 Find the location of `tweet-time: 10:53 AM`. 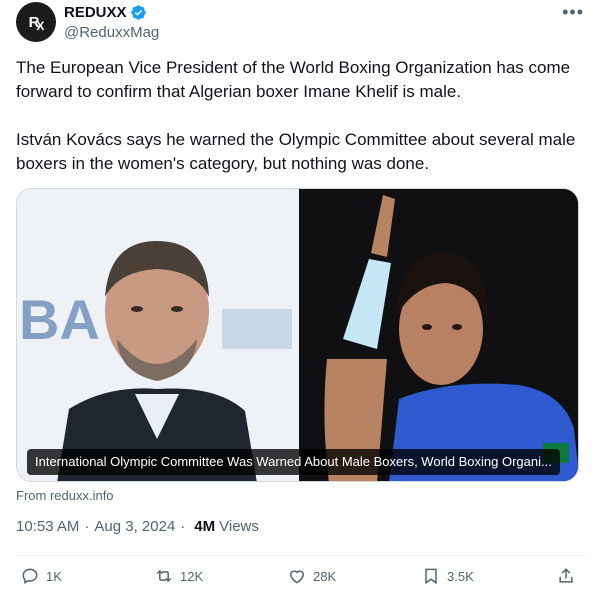

tweet-time: 10:53 AM is located at coordinates (47, 526).